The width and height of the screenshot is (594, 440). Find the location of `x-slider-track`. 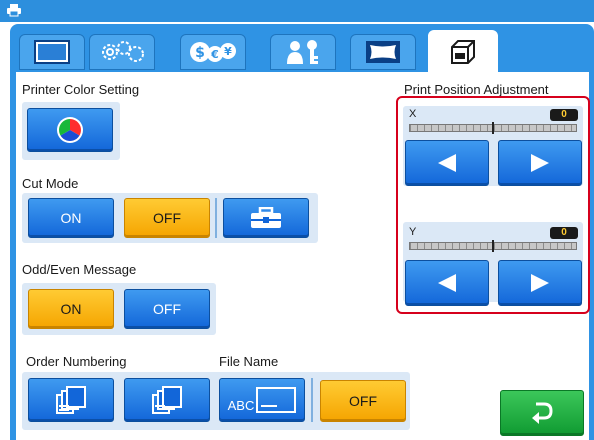

x-slider-track is located at coordinates (493, 128).